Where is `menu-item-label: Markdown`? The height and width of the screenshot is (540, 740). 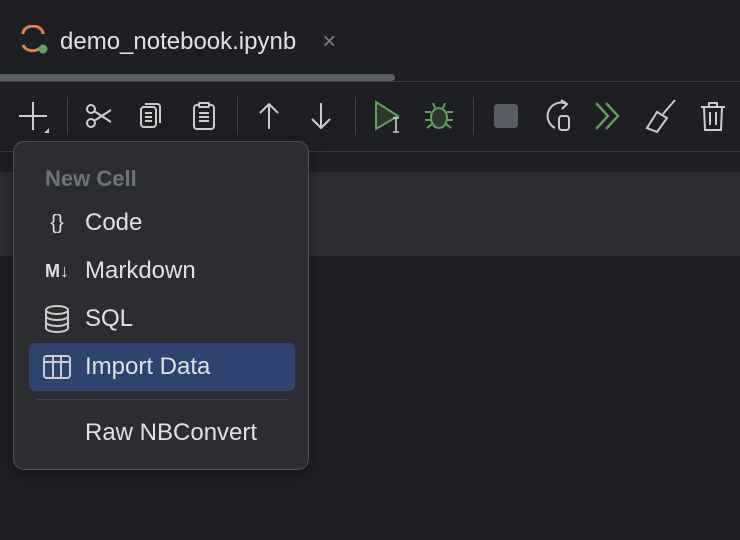
menu-item-label: Markdown is located at coordinates (140, 270).